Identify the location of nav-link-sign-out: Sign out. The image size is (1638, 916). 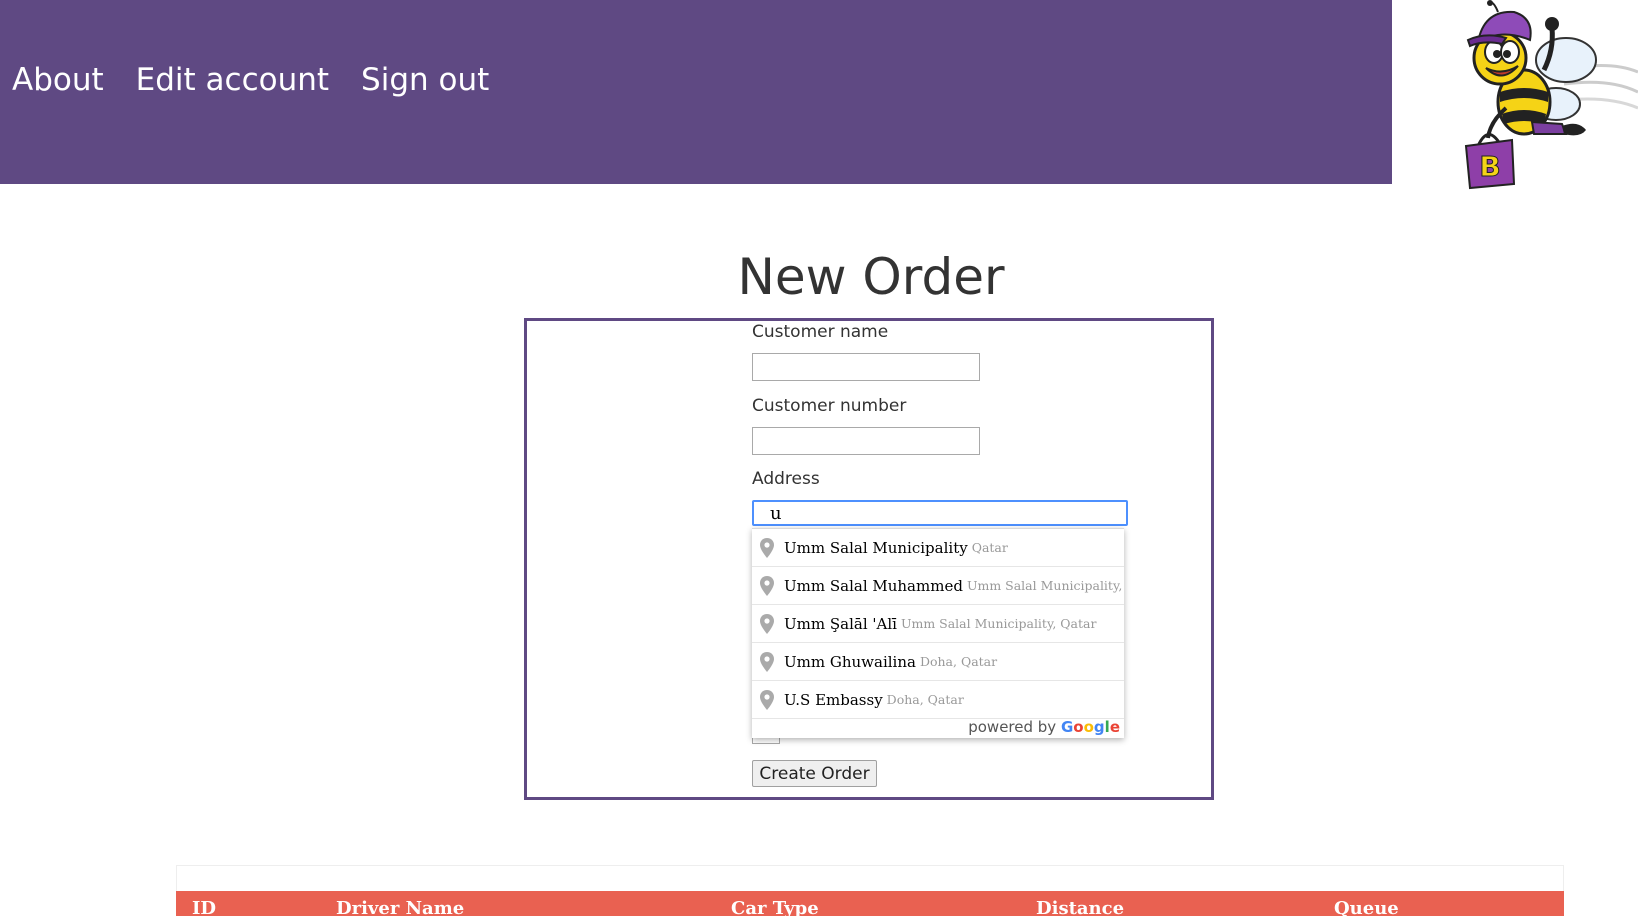
(425, 80).